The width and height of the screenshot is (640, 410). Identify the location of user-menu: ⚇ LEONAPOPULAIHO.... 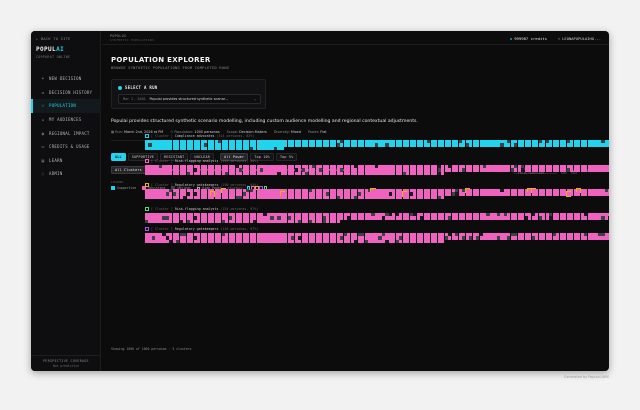
(579, 38).